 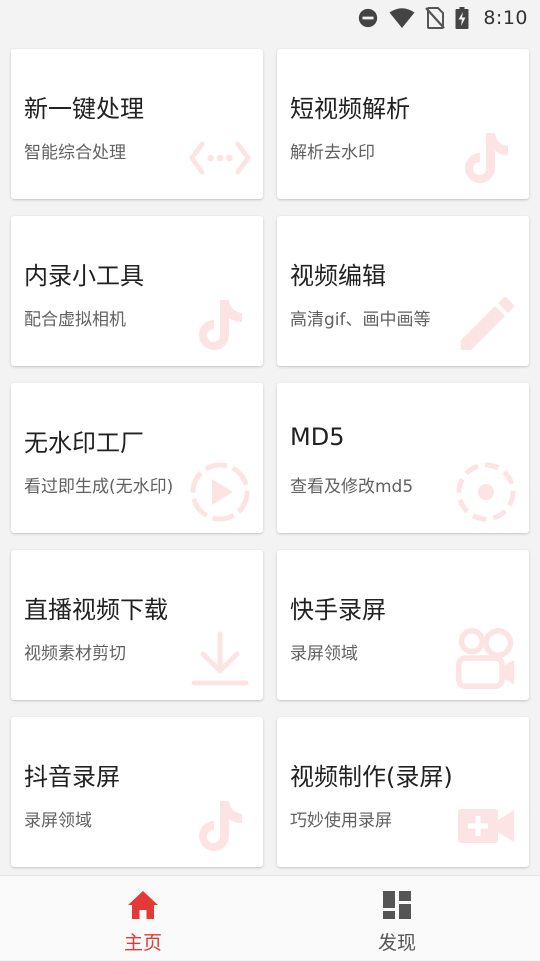 I want to click on card-no-watermark-factory: 无水印工厂 看过即生成(无水印), so click(x=137, y=458).